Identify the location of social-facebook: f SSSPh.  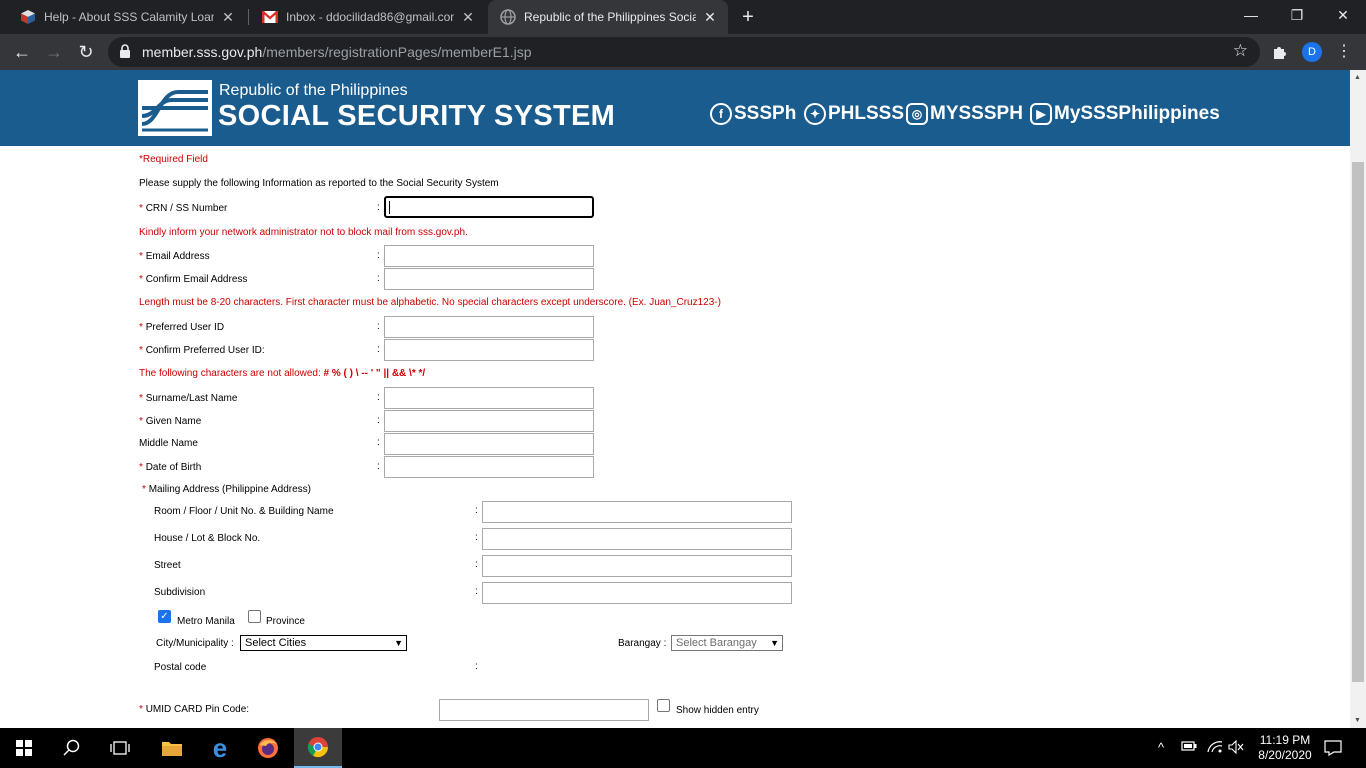
(753, 114).